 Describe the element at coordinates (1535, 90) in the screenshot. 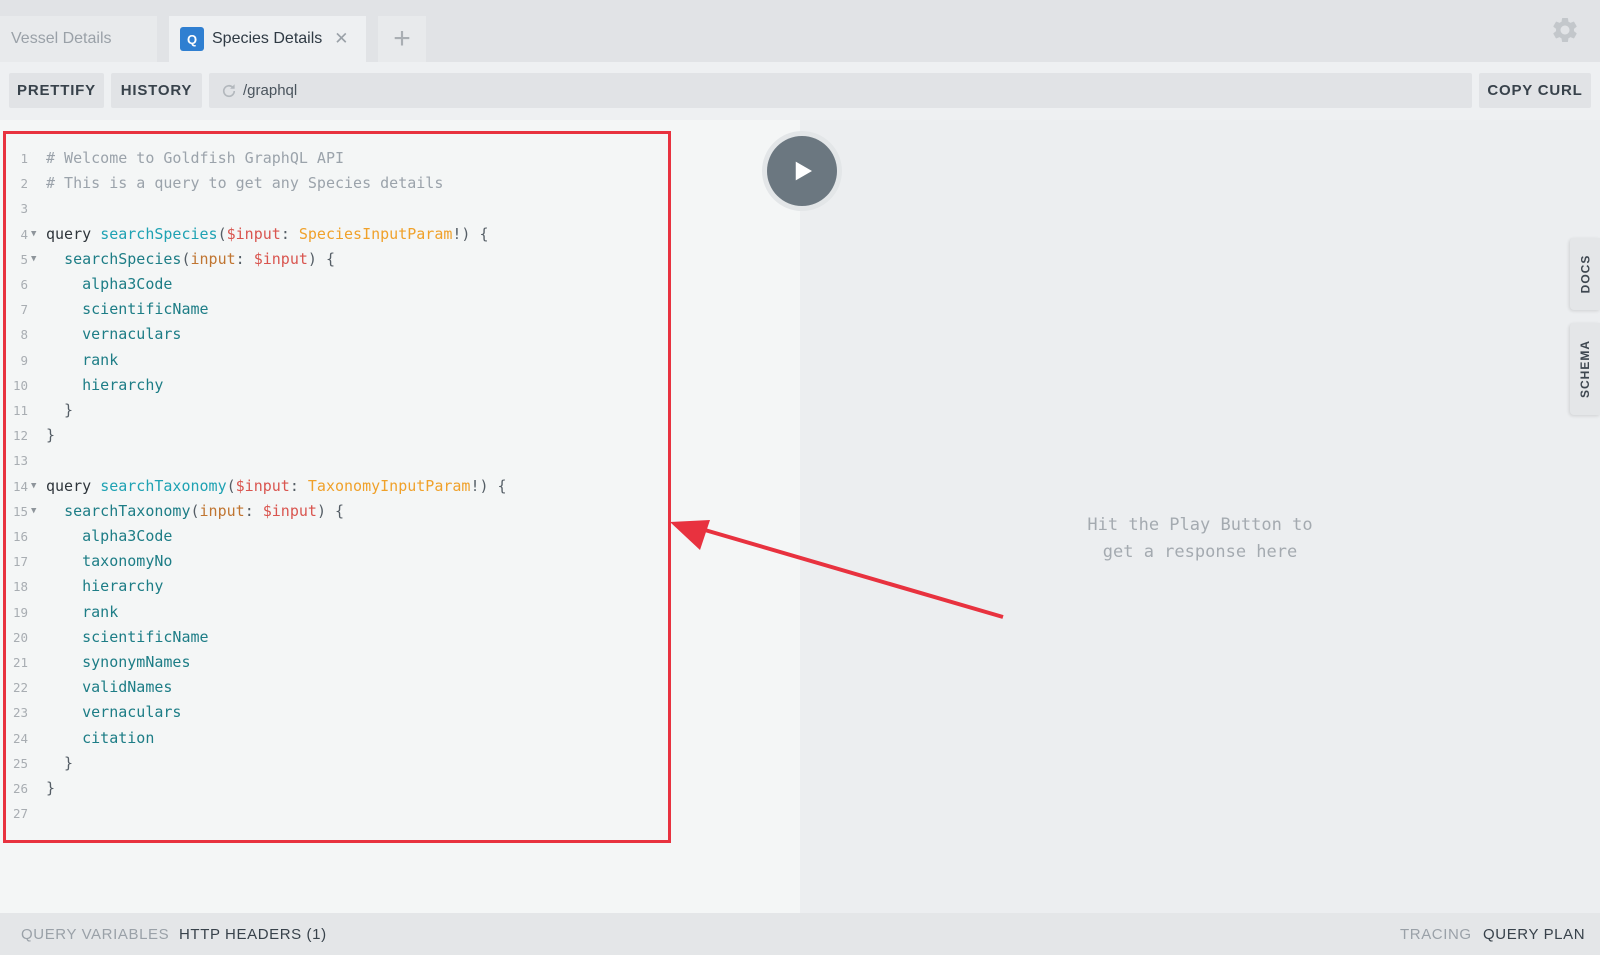

I see `copy-curl-button: COPY CURL` at that location.